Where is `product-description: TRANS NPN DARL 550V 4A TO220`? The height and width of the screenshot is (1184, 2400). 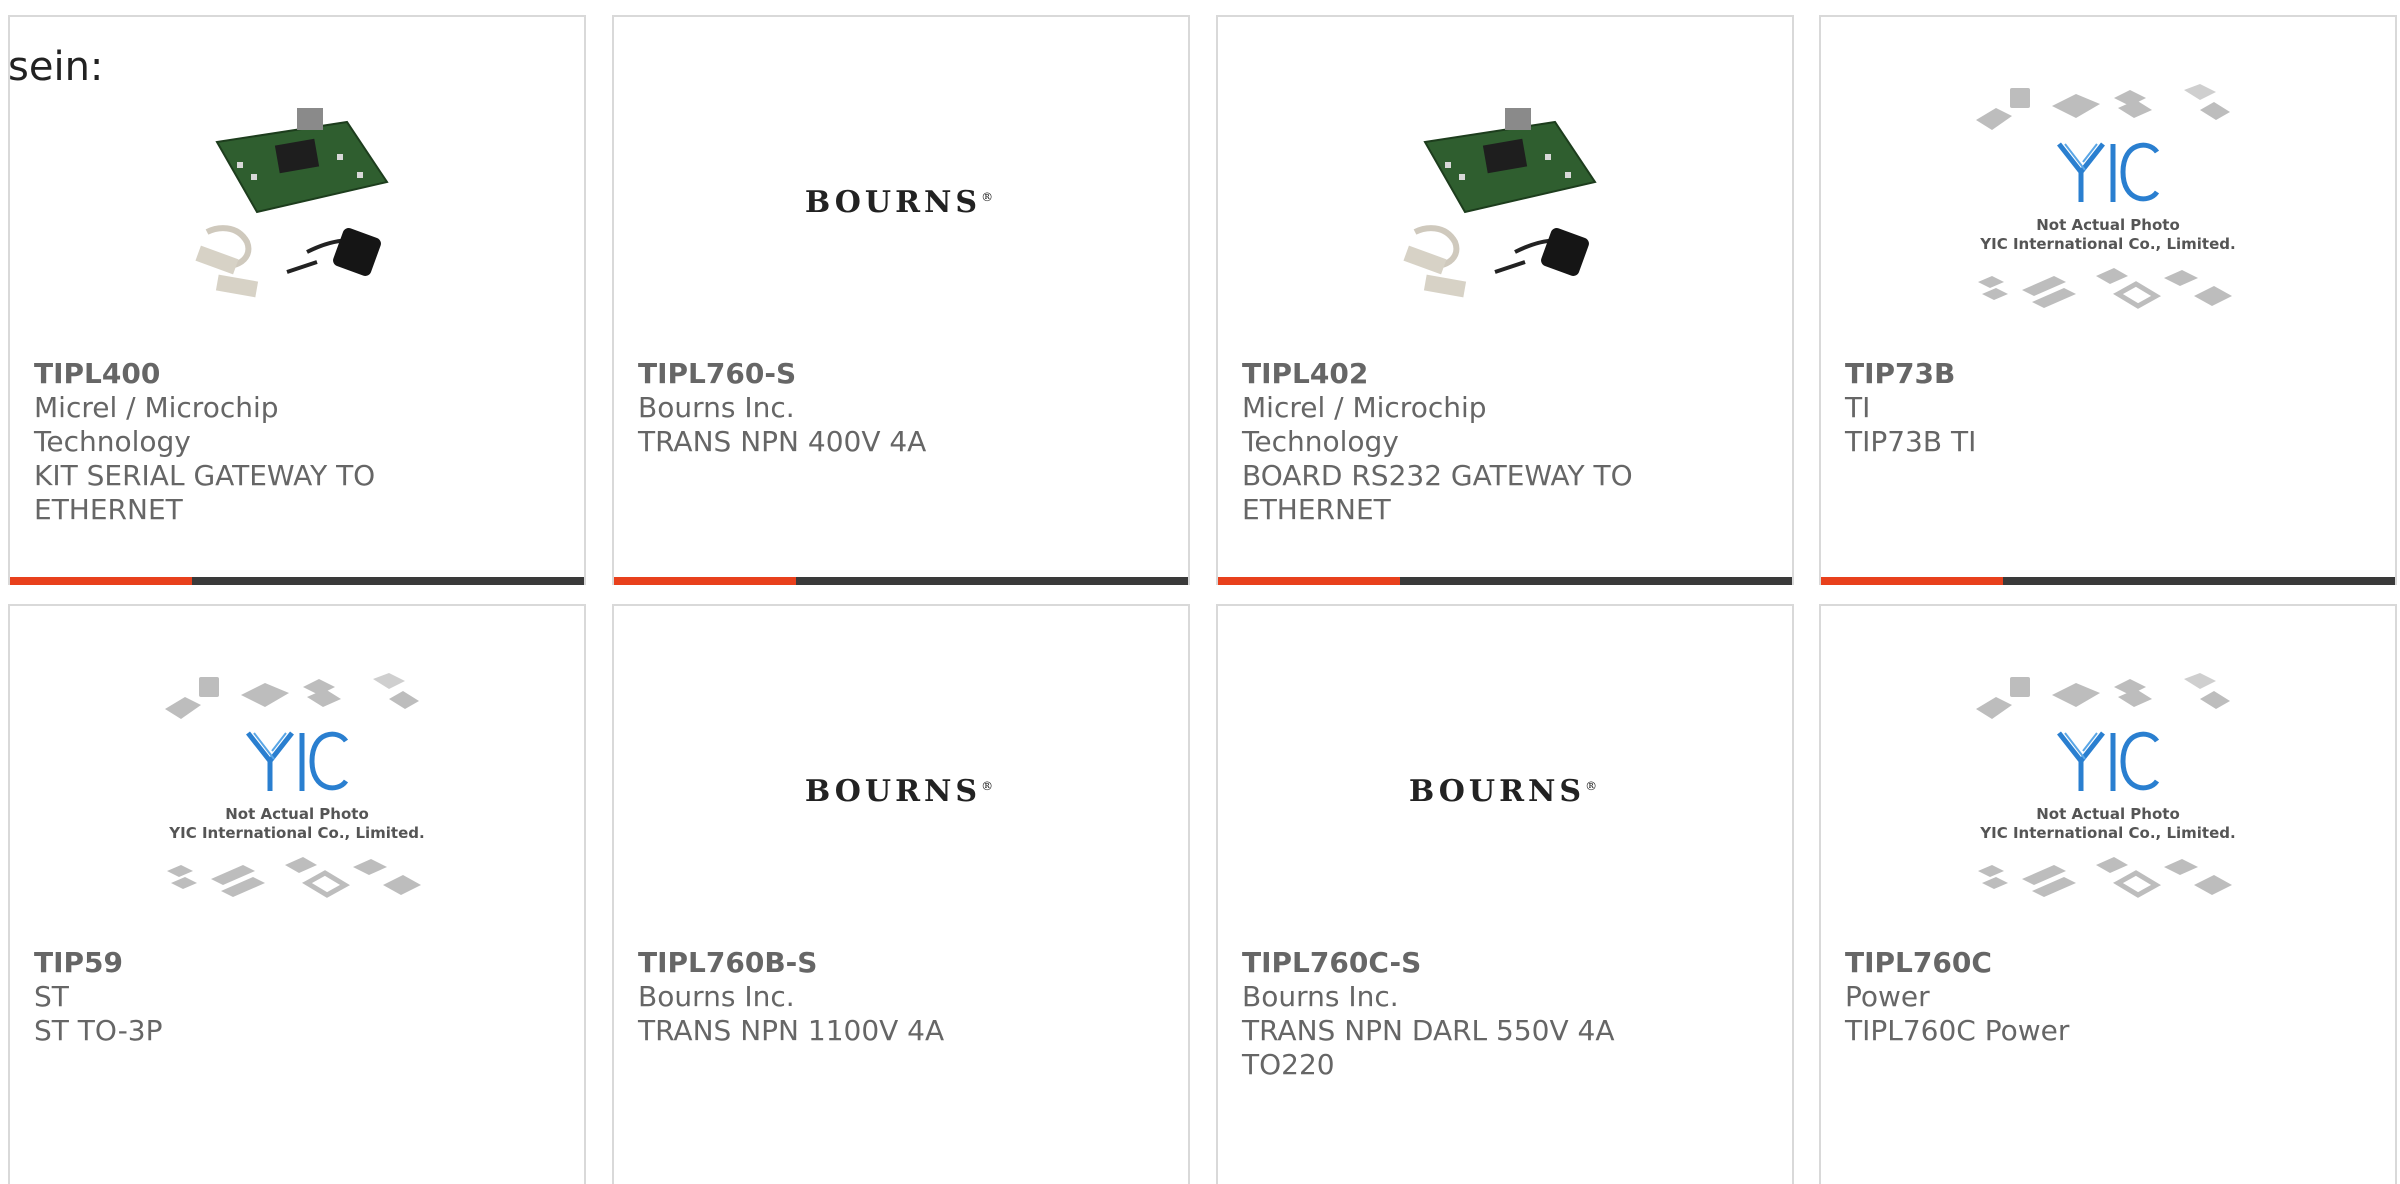 product-description: TRANS NPN DARL 550V 4A TO220 is located at coordinates (1428, 1047).